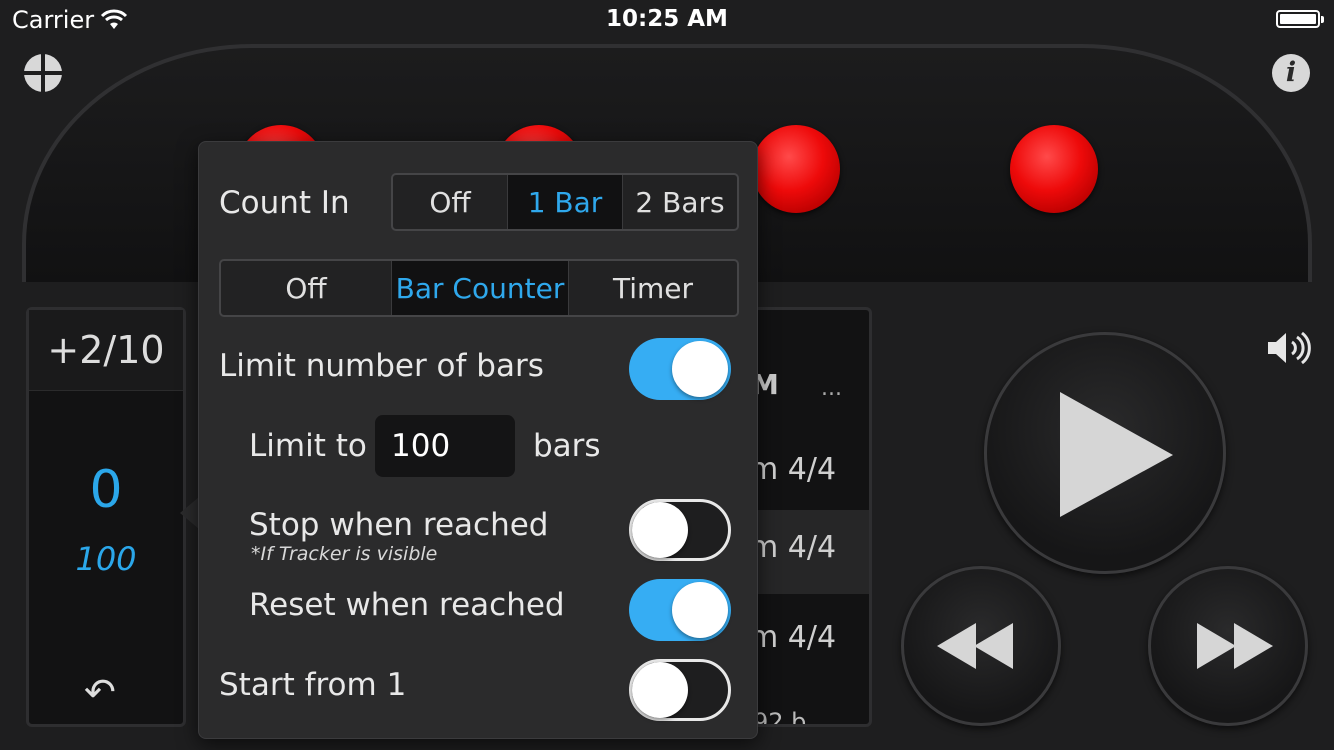 The height and width of the screenshot is (750, 1334). What do you see at coordinates (680, 369) in the screenshot?
I see `limit-bars-toggle` at bounding box center [680, 369].